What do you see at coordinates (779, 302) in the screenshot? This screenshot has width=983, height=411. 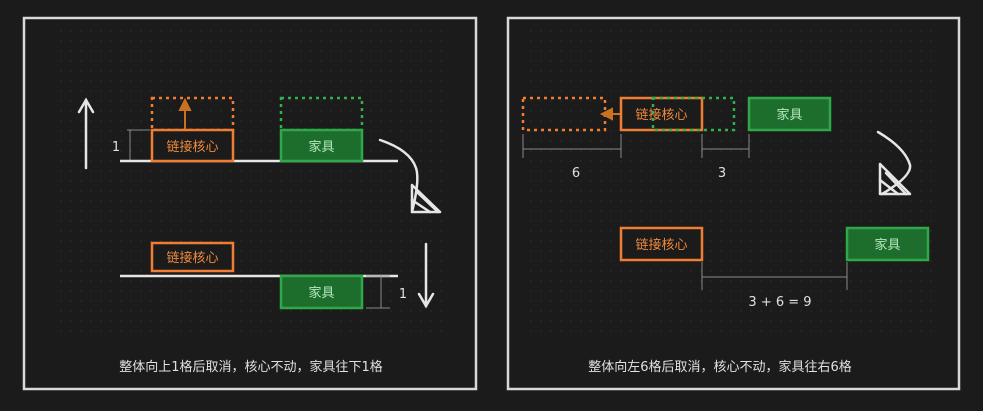 I see `sum-label: 3 + 6 = 9` at bounding box center [779, 302].